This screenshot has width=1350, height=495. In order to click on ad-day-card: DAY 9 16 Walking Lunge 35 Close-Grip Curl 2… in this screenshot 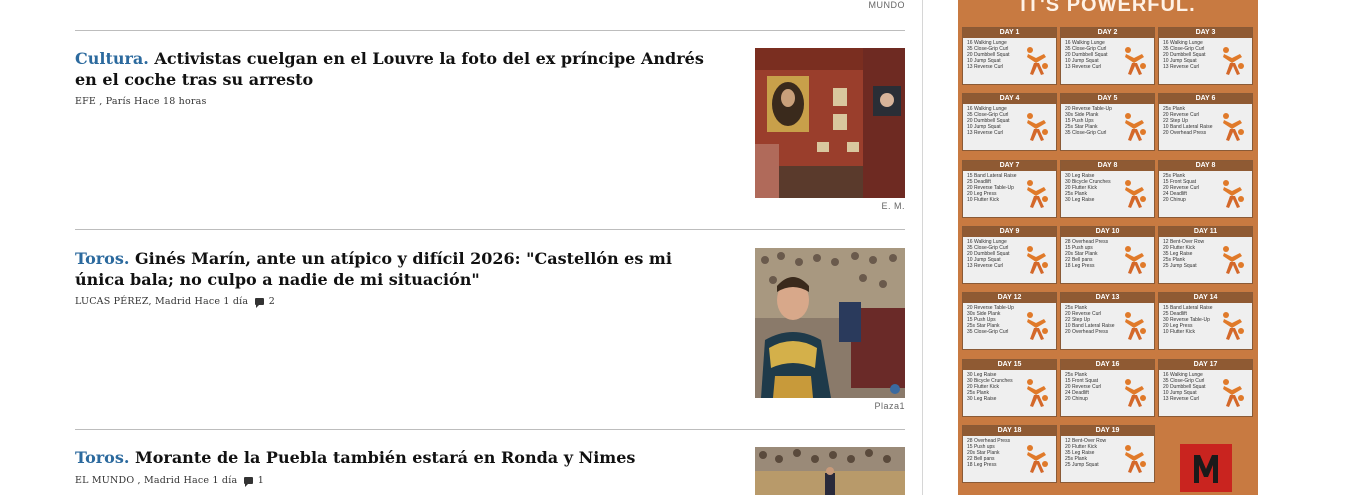, I will do `click(1009, 255)`.